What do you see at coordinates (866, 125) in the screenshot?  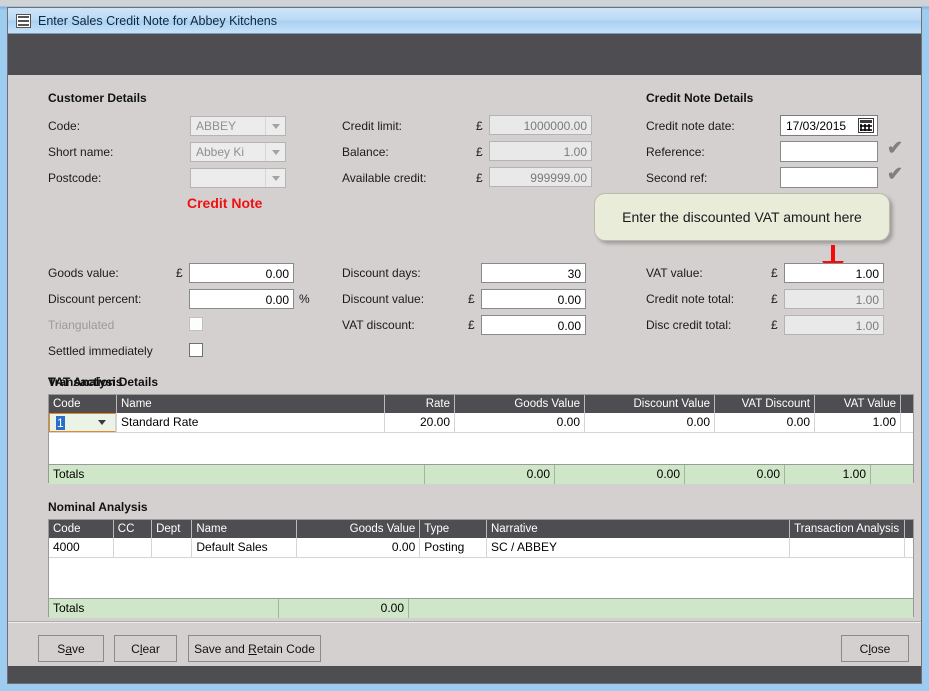 I see `calendar-icon` at bounding box center [866, 125].